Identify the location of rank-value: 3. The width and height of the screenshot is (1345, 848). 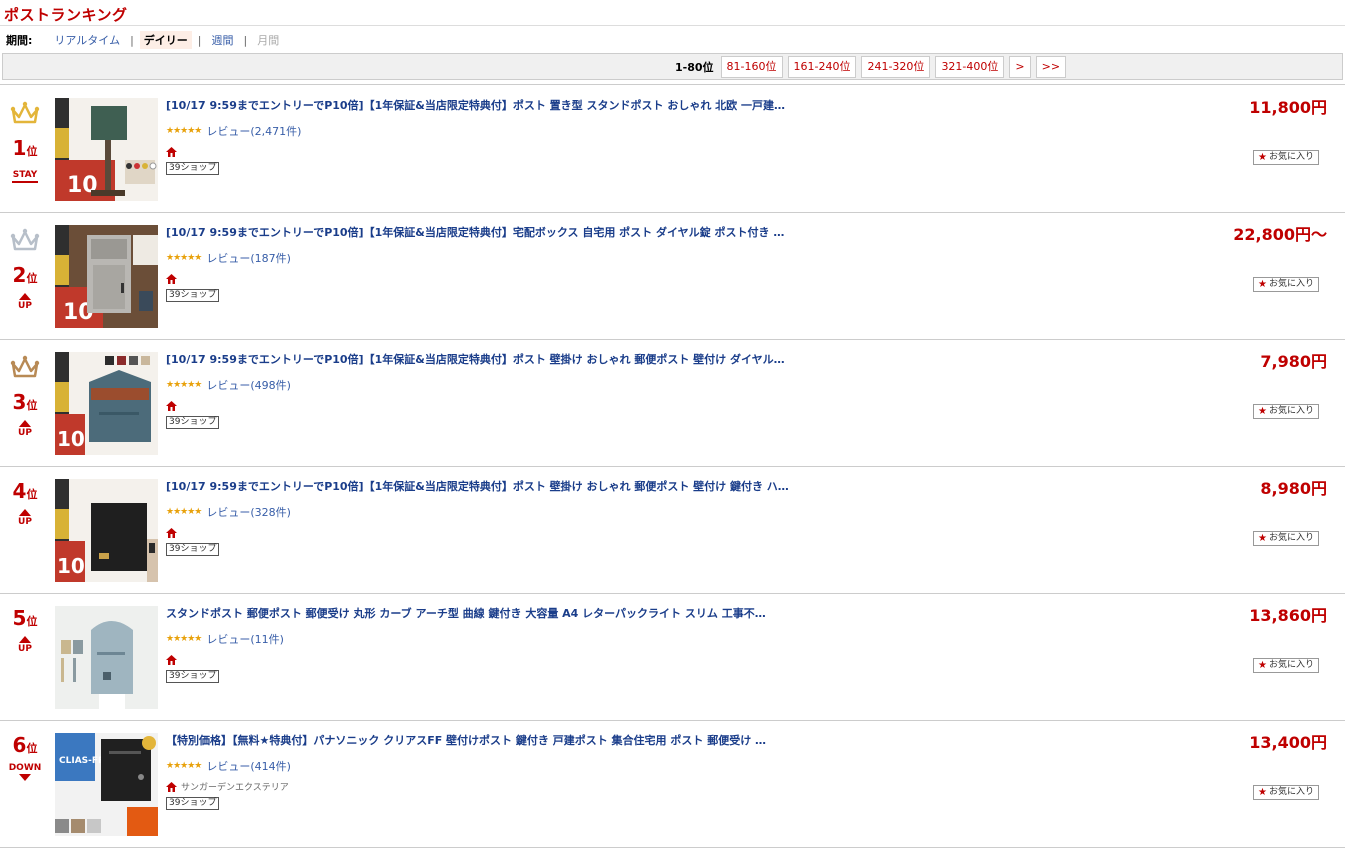
(19, 402).